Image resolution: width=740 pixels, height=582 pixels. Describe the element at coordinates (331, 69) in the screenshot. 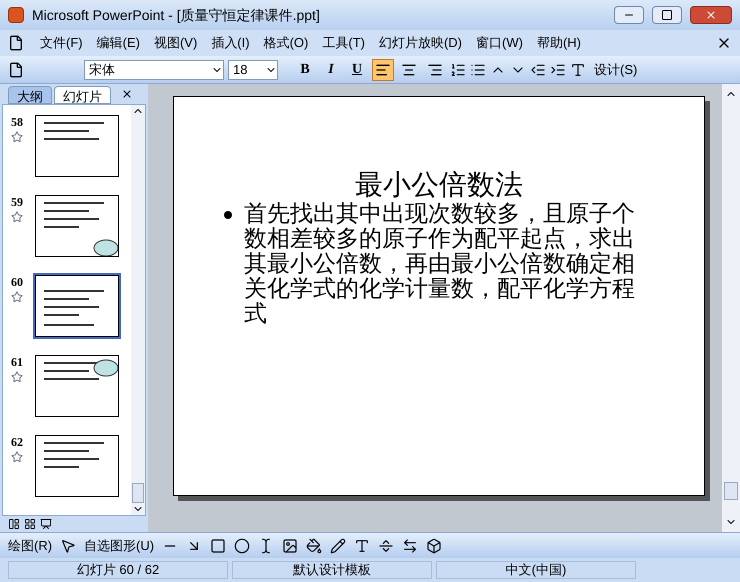

I see `italic-button: I` at that location.